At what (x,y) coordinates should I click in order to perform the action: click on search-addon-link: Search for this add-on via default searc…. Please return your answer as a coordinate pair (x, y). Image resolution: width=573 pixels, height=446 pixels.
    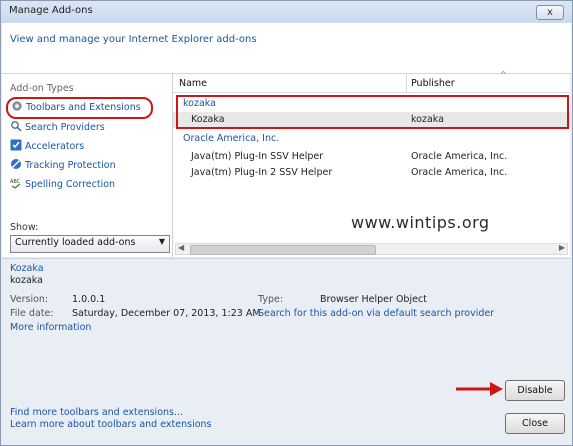
    Looking at the image, I should click on (376, 313).